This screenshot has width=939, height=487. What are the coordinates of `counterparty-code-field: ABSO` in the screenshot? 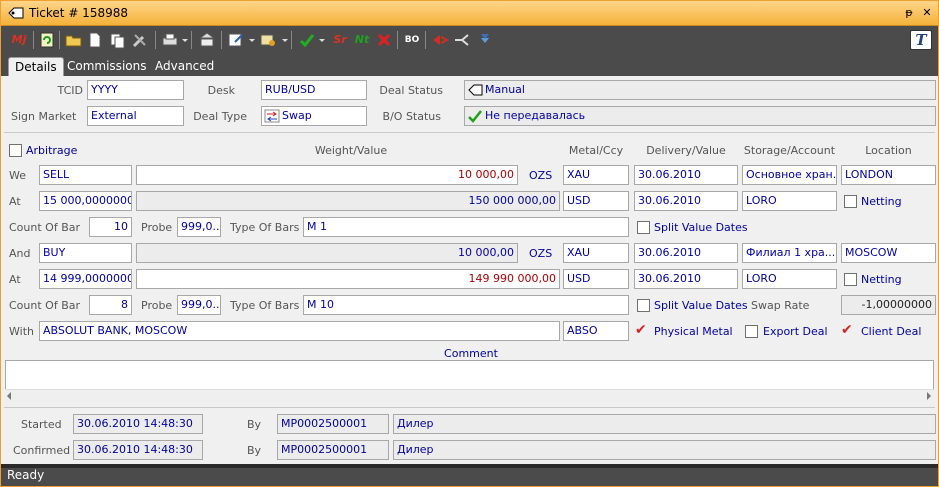 It's located at (596, 331).